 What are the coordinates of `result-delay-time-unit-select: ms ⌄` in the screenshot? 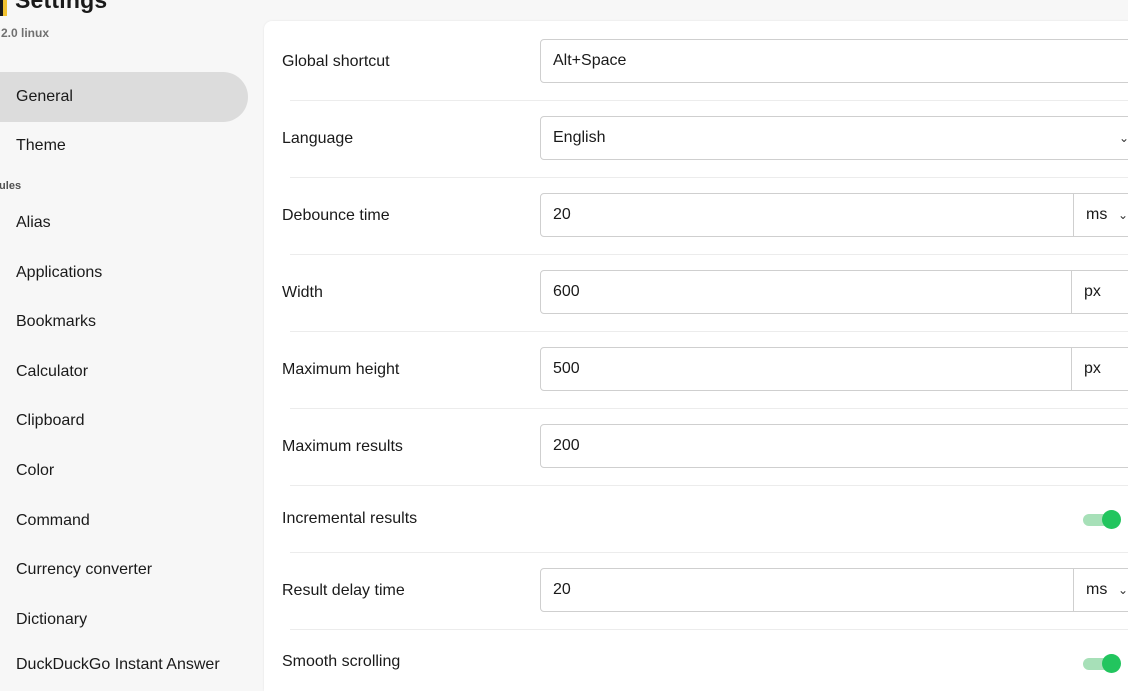 It's located at (1101, 590).